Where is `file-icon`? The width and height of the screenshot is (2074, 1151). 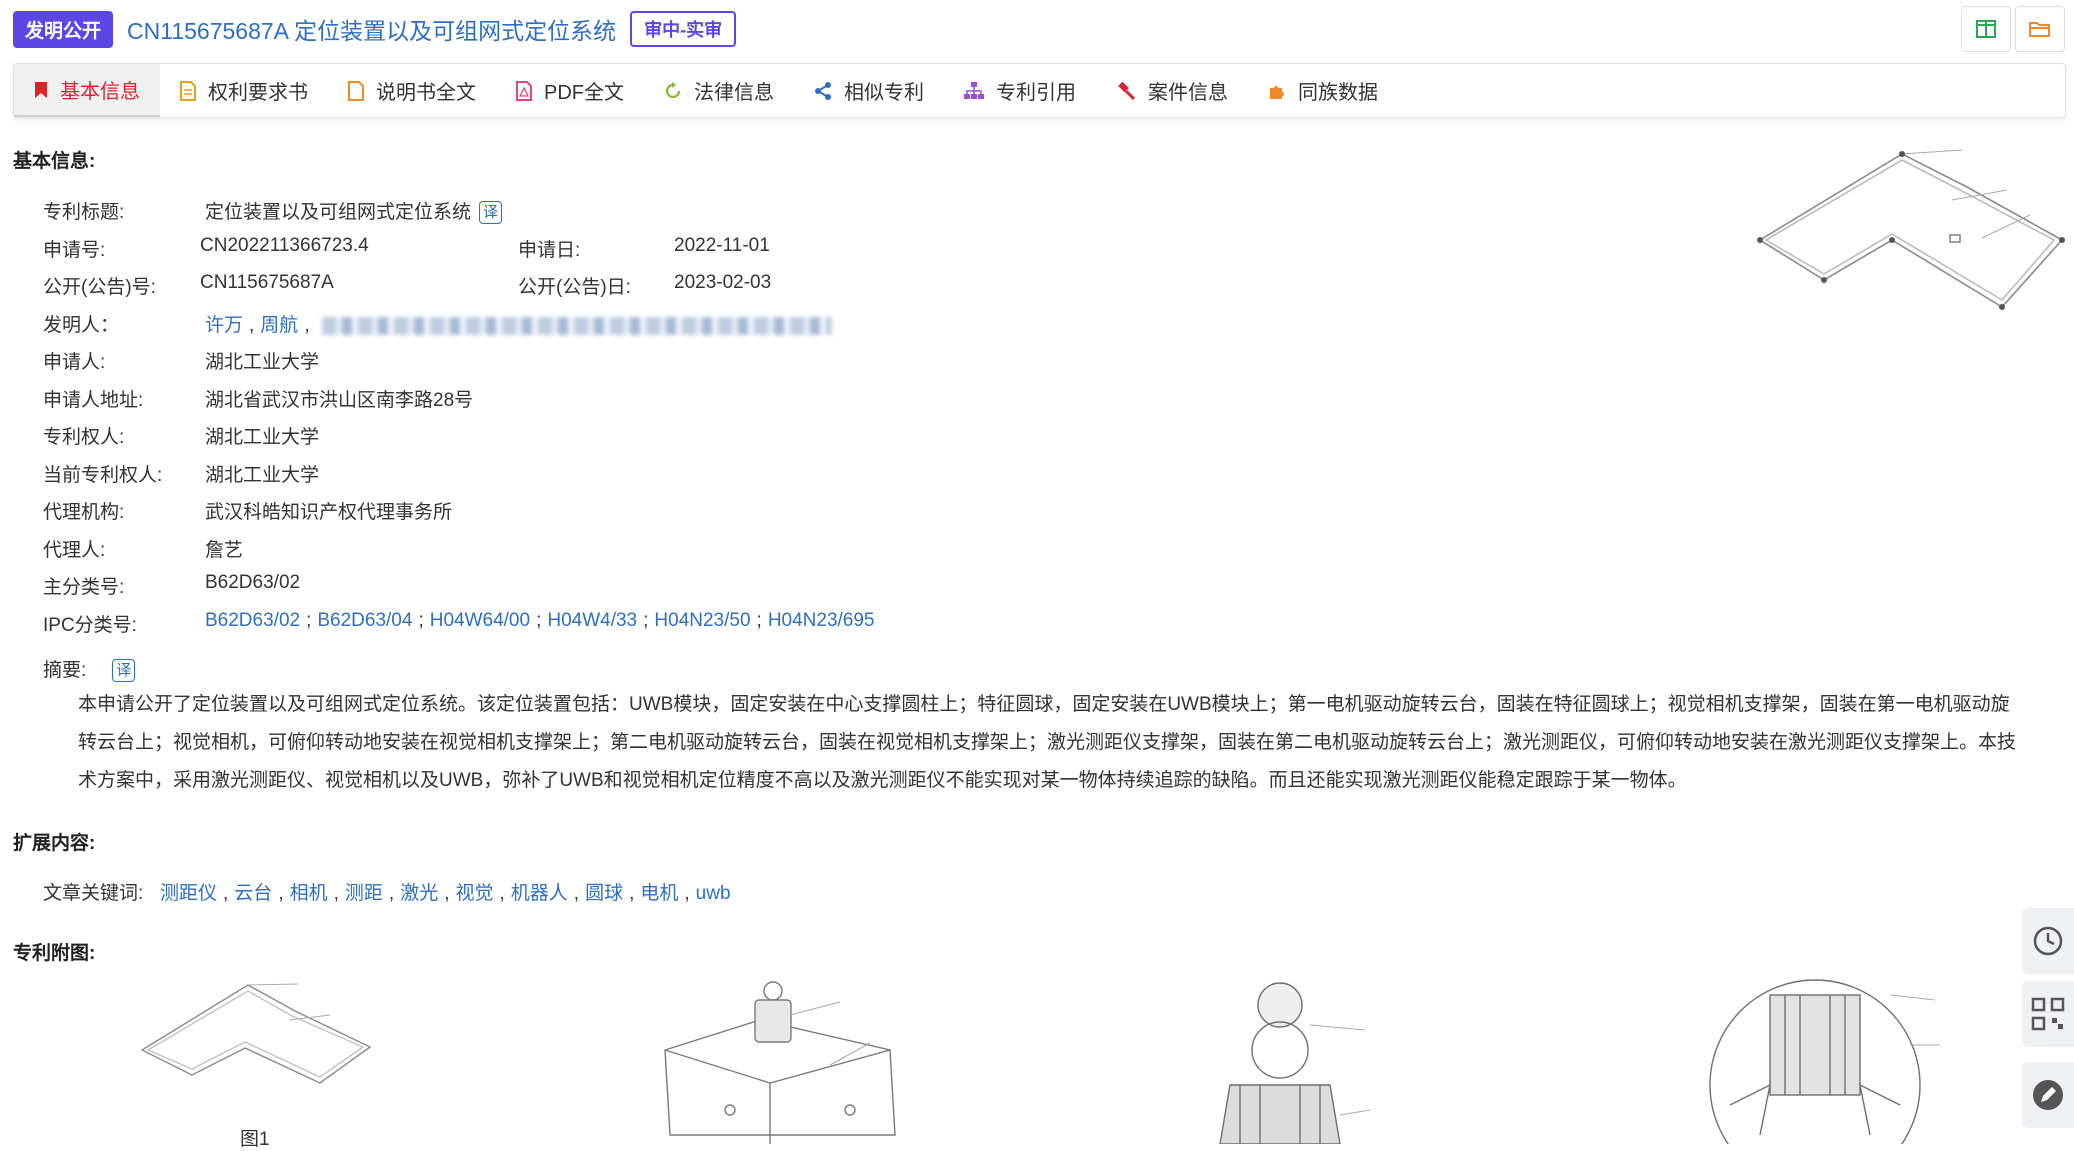 file-icon is located at coordinates (356, 90).